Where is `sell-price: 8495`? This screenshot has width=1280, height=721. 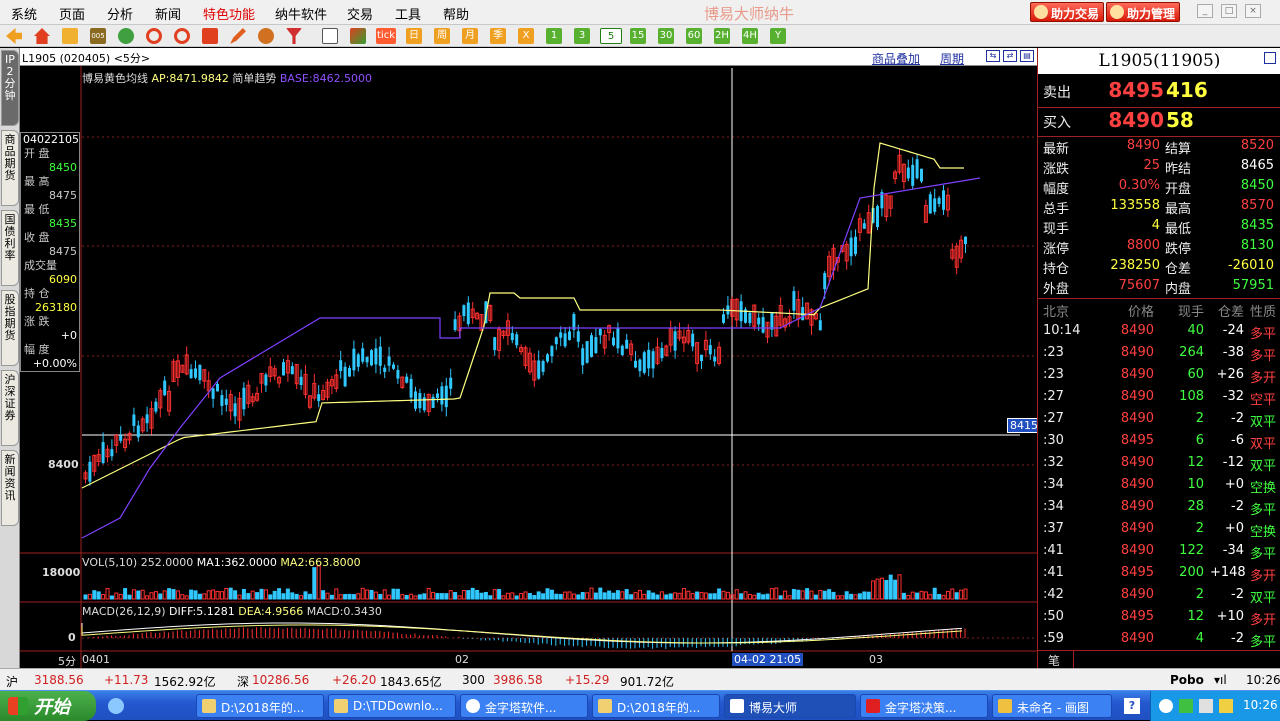 sell-price: 8495 is located at coordinates (1131, 90).